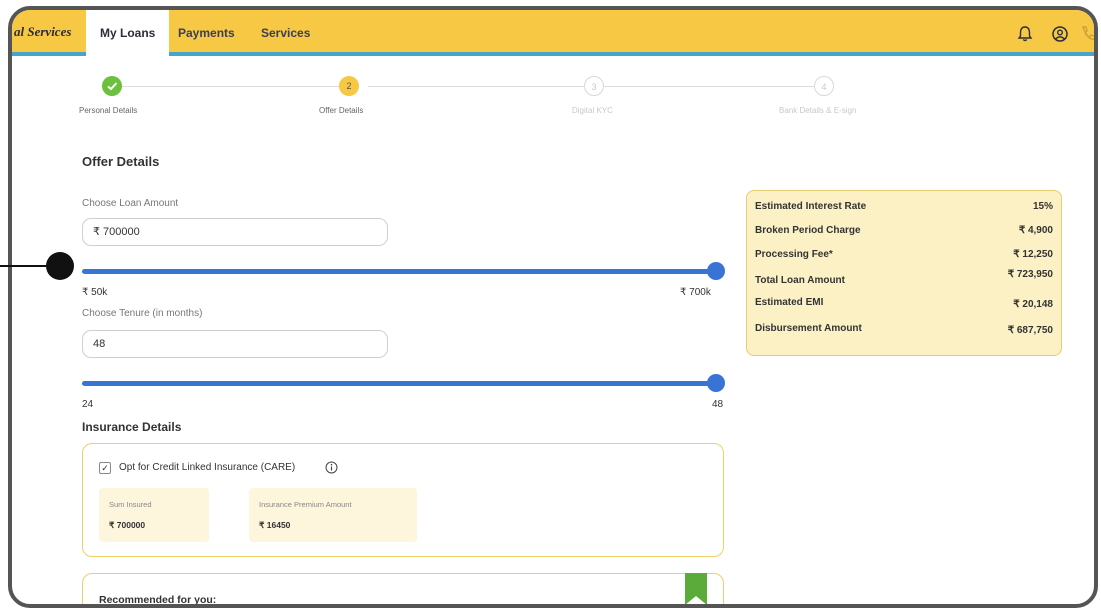 The height and width of the screenshot is (612, 1101). I want to click on step-4-pending: 4, so click(824, 86).